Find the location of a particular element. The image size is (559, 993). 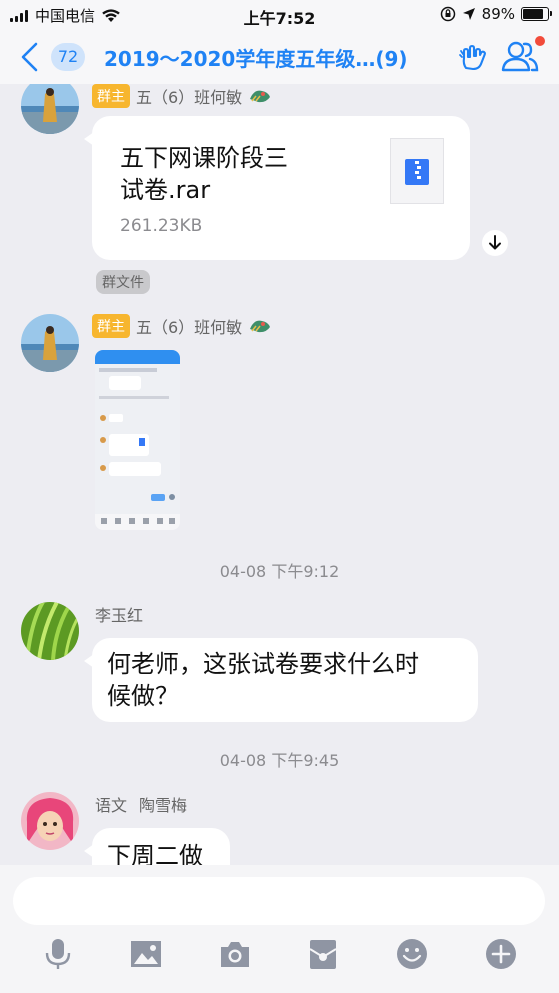

chat-header: 72 2019～2020学年度五年级…(9) is located at coordinates (279, 57).